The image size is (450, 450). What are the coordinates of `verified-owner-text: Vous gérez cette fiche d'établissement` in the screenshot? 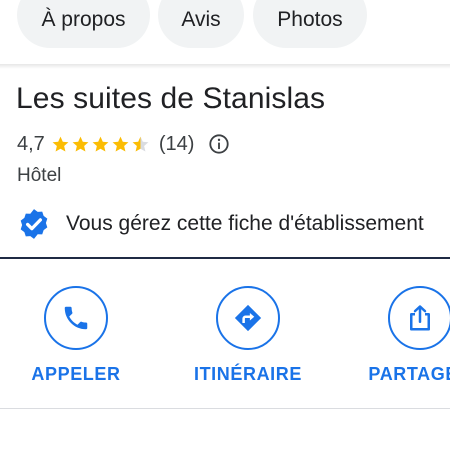 It's located at (245, 223).